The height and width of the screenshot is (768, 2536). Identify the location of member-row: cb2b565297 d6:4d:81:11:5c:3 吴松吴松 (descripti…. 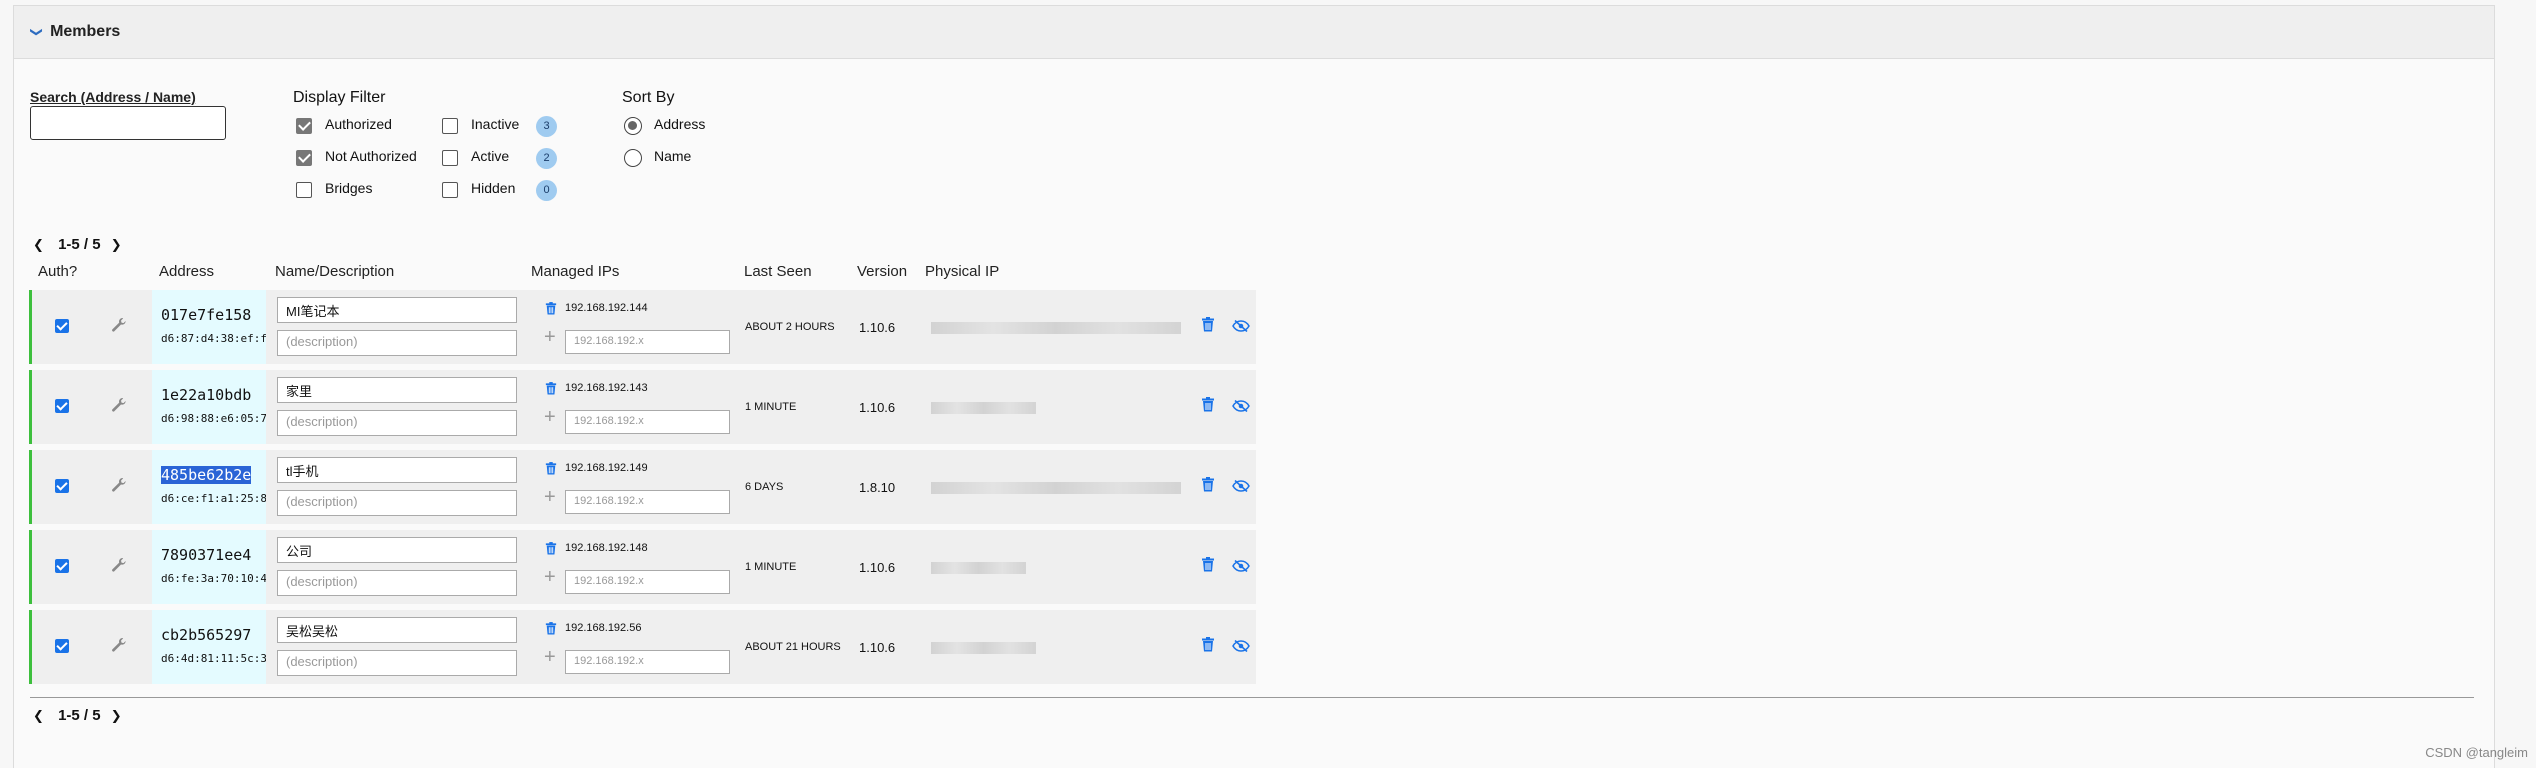
(642, 647).